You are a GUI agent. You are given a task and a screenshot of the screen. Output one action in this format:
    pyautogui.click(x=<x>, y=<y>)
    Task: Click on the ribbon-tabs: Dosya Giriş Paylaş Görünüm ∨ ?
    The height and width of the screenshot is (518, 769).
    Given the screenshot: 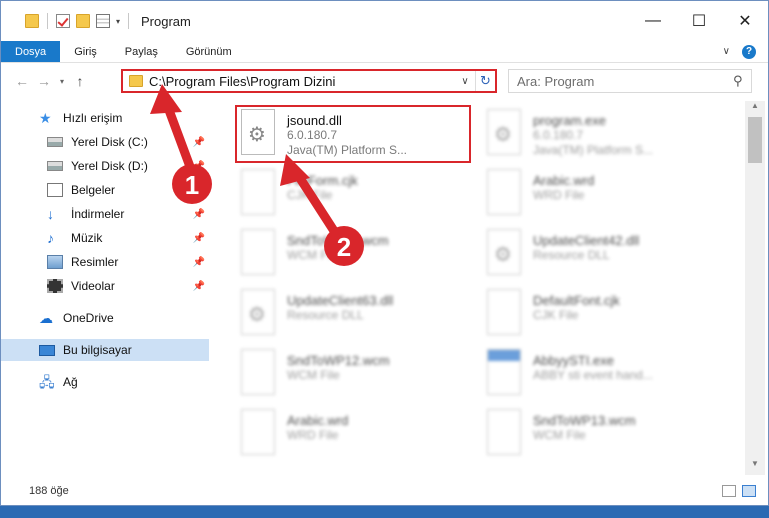 What is the action you would take?
    pyautogui.click(x=384, y=52)
    